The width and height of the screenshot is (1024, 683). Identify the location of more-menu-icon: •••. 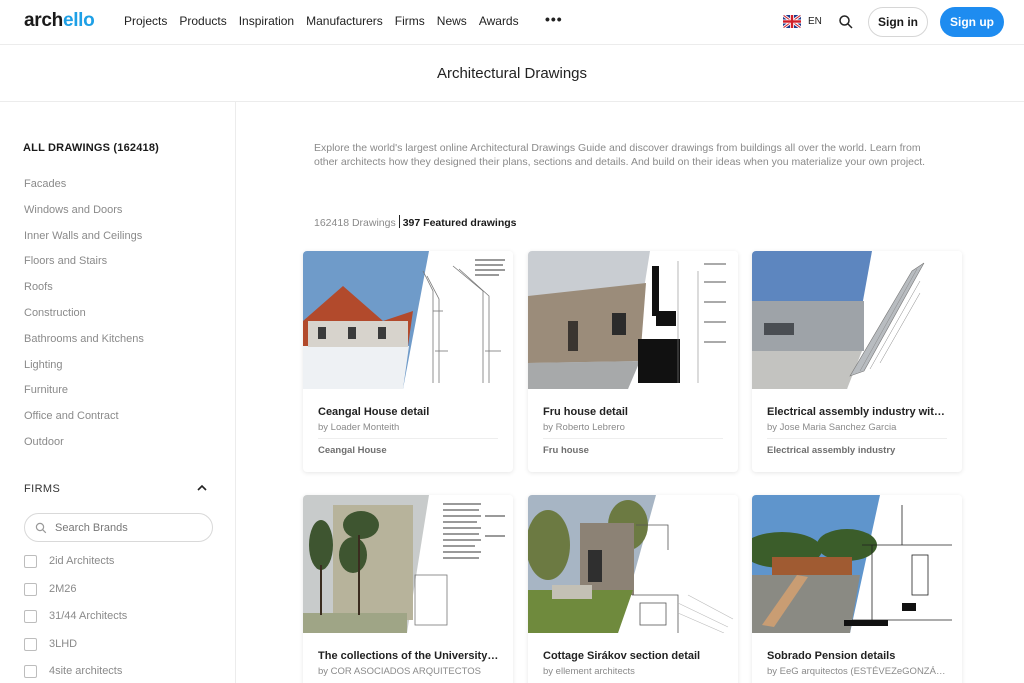
(554, 19).